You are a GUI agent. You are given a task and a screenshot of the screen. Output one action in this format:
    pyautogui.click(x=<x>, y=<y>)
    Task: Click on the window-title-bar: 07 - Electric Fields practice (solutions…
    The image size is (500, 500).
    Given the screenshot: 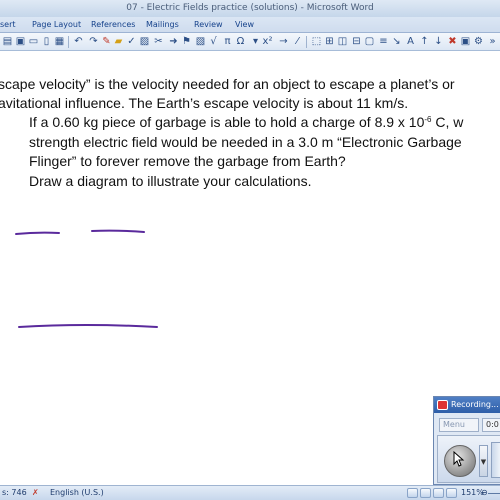 What is the action you would take?
    pyautogui.click(x=250, y=8)
    